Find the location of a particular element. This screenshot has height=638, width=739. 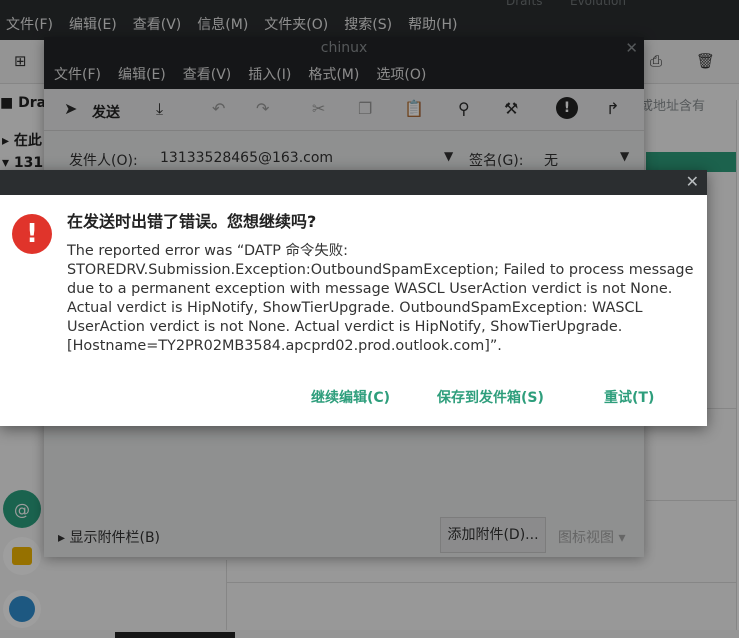

close-icon: ✕ is located at coordinates (692, 181).